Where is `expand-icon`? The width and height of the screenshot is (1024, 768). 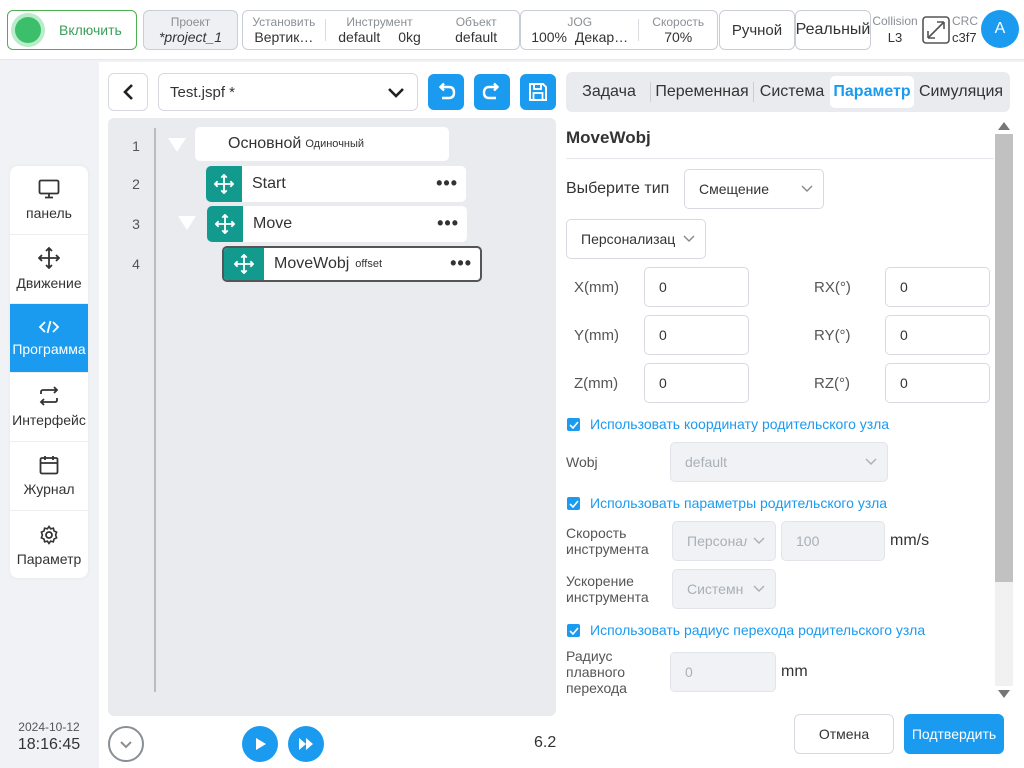
expand-icon is located at coordinates (936, 30).